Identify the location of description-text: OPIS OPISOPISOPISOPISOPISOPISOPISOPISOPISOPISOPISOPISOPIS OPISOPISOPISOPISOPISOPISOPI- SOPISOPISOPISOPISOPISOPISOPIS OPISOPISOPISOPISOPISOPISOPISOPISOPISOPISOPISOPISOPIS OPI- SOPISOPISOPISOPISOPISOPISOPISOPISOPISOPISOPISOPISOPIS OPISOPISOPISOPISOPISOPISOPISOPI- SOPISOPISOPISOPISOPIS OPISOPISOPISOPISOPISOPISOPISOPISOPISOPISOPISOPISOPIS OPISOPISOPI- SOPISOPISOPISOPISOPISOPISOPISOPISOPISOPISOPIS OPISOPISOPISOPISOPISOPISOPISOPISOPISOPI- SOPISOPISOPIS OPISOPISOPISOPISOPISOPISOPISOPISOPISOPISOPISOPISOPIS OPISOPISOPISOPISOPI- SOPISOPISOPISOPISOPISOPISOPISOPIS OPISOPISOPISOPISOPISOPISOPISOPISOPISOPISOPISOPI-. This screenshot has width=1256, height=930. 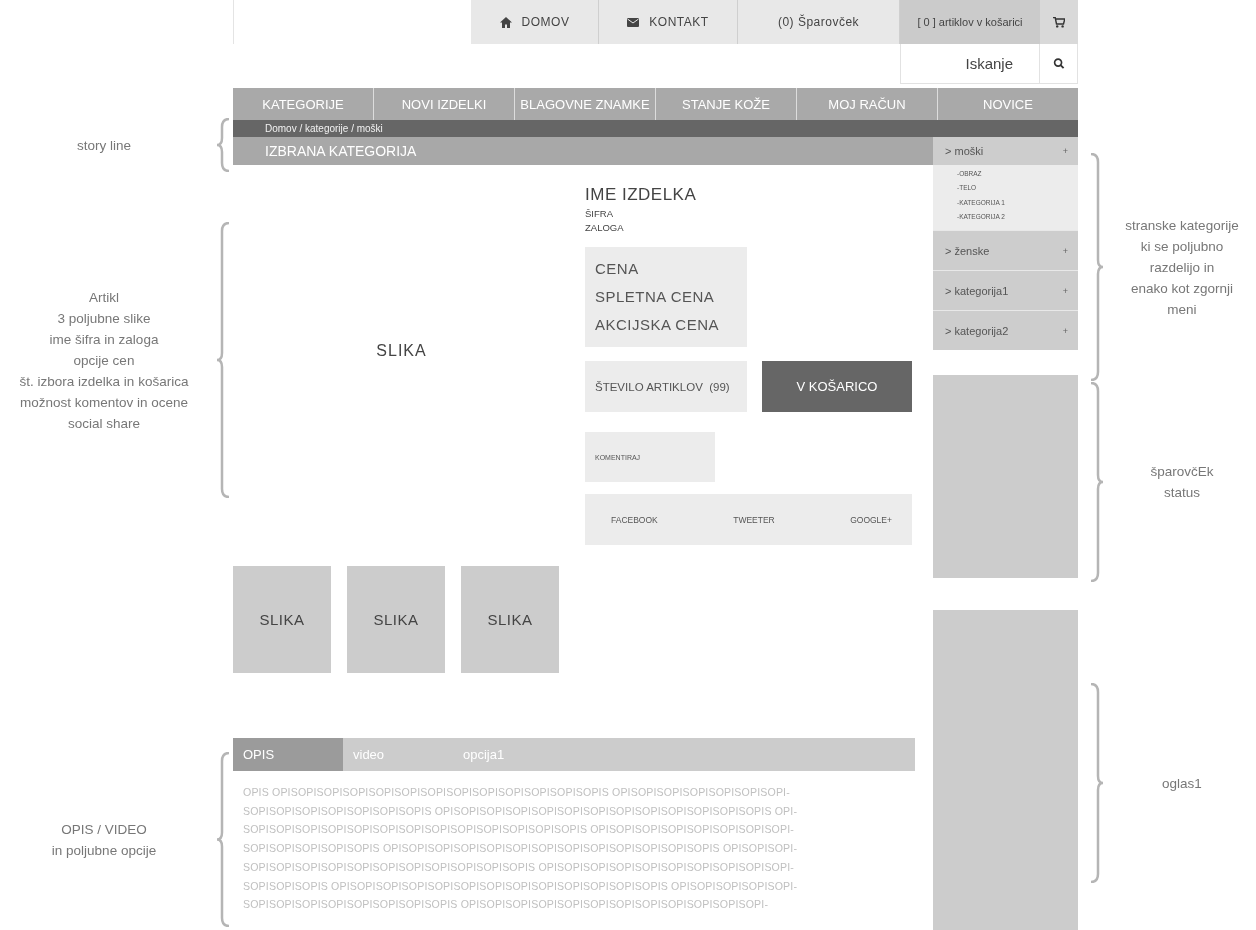
(520, 849).